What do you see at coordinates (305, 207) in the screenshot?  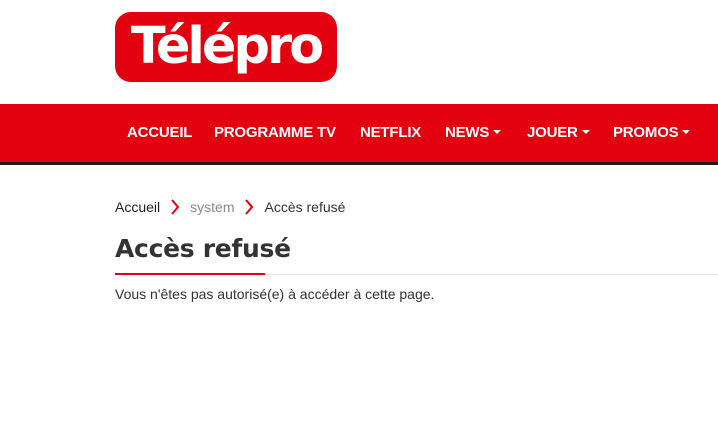 I see `breadcrumb-current: Accès refusé` at bounding box center [305, 207].